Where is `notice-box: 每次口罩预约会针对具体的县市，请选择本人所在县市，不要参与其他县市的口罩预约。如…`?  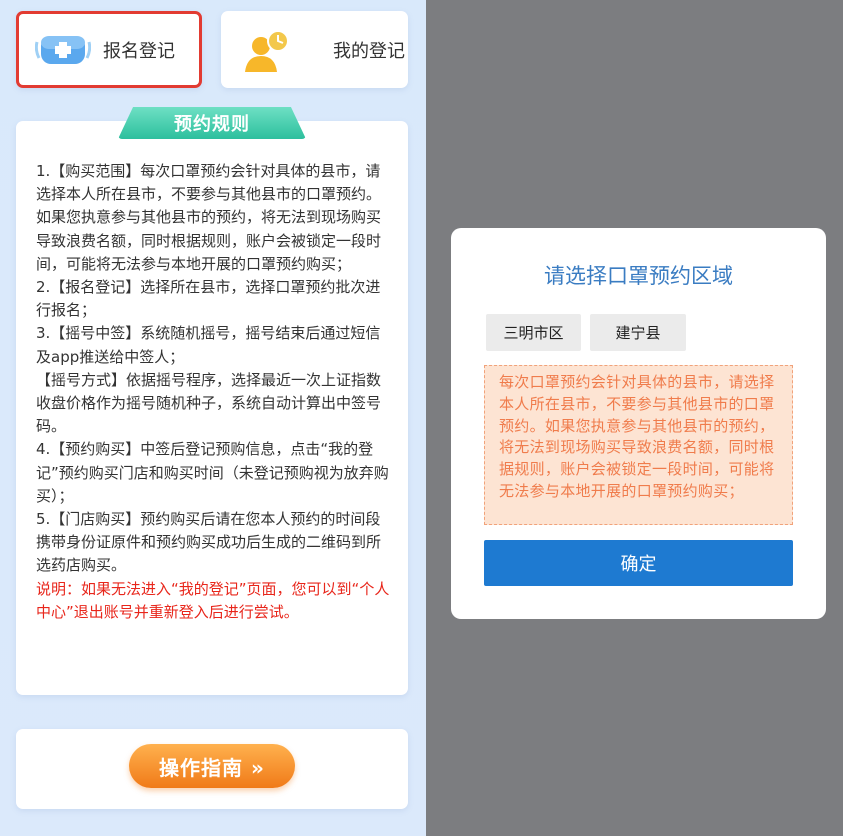
notice-box: 每次口罩预约会针对具体的县市，请选择本人所在县市，不要参与其他县市的口罩预约。如… is located at coordinates (638, 445).